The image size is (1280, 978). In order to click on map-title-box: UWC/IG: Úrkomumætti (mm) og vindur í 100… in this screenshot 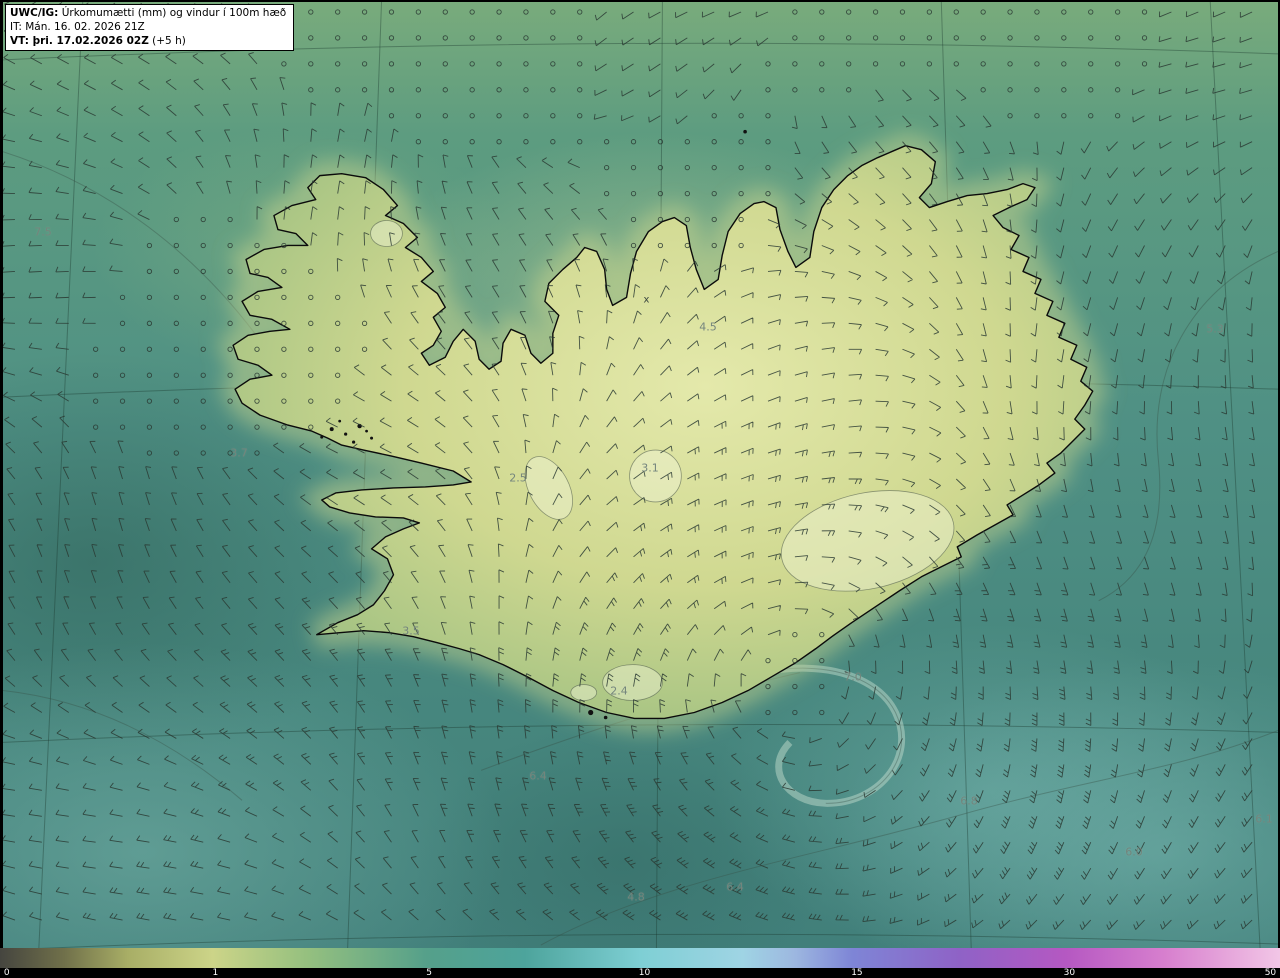, I will do `click(150, 27)`.